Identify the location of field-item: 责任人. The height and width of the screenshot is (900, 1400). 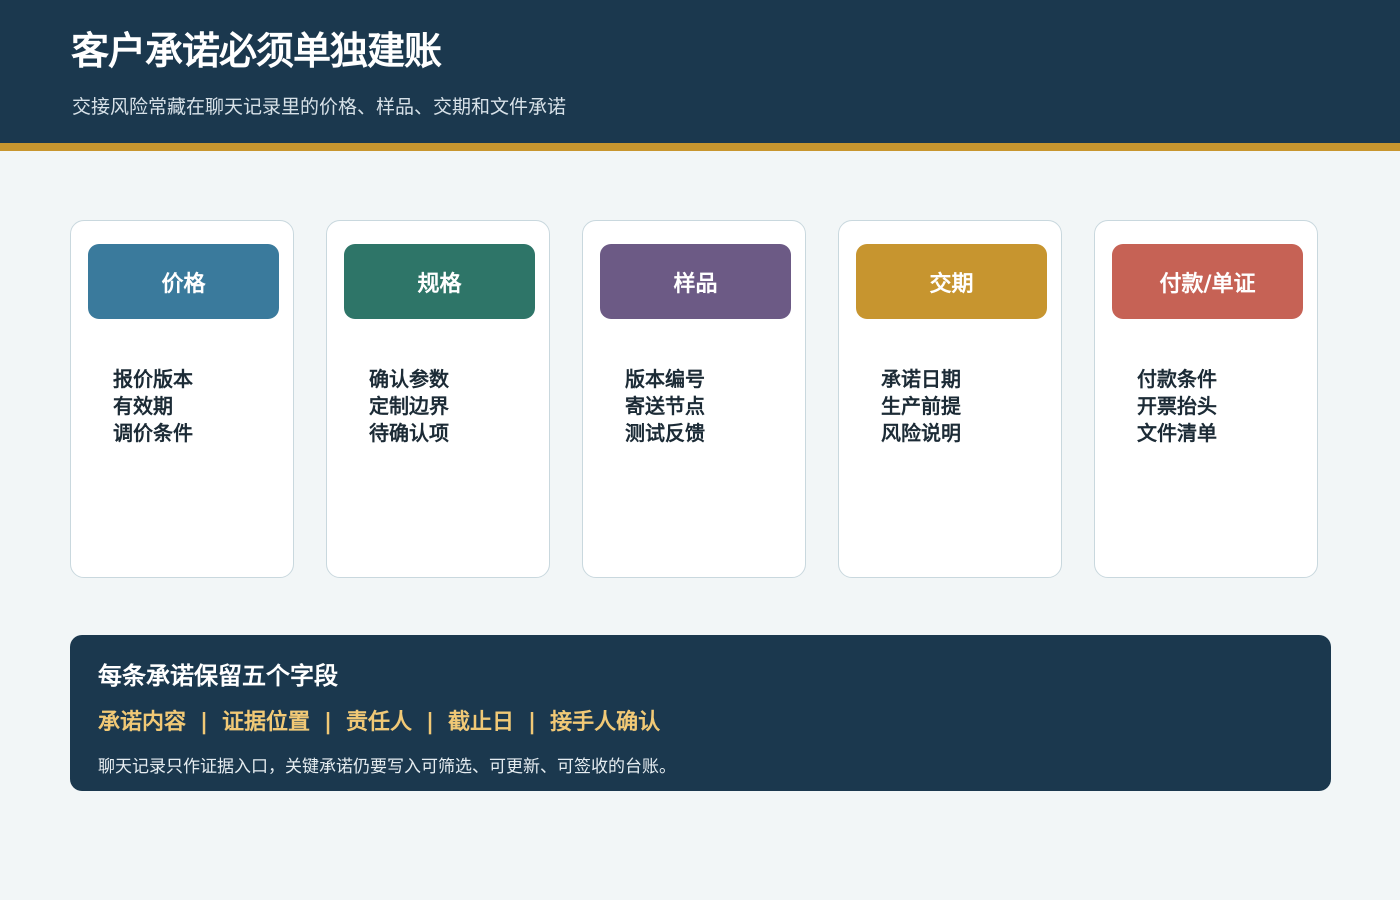
(379, 722).